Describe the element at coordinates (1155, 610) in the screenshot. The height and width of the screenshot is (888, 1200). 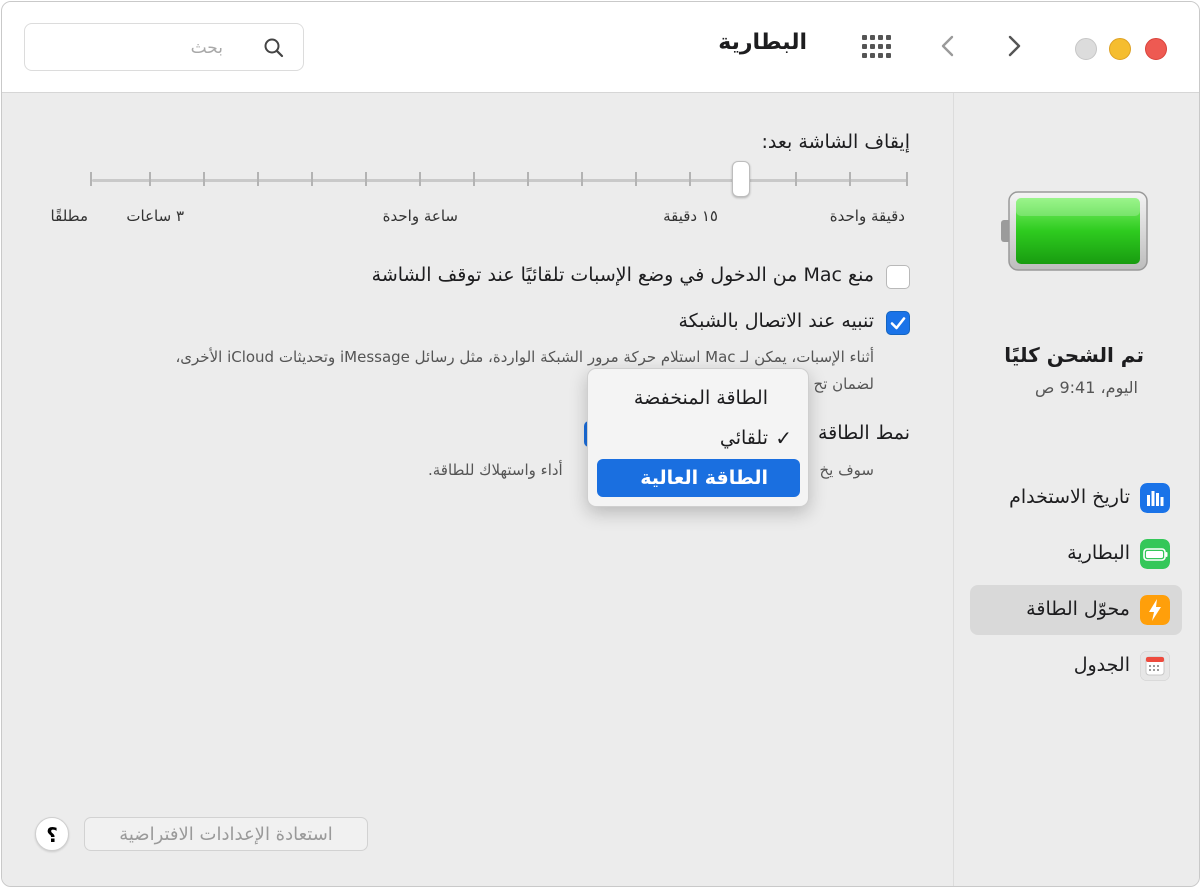
I see `lightning-icon` at that location.